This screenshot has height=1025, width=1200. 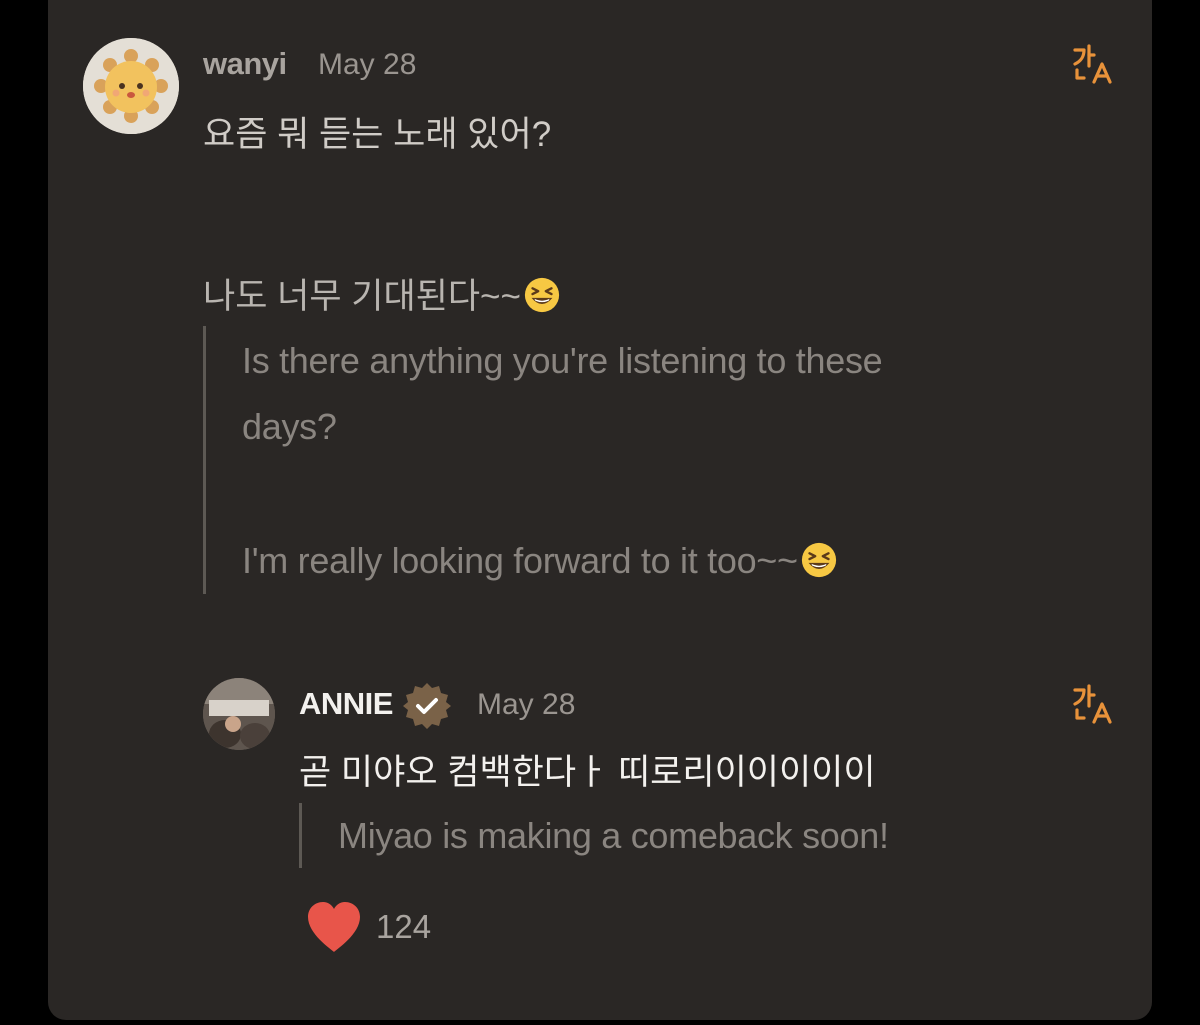 I want to click on reply-text: 곧 미야오 컴백한다ㅏ 띠로리이이이이이, so click(x=587, y=772).